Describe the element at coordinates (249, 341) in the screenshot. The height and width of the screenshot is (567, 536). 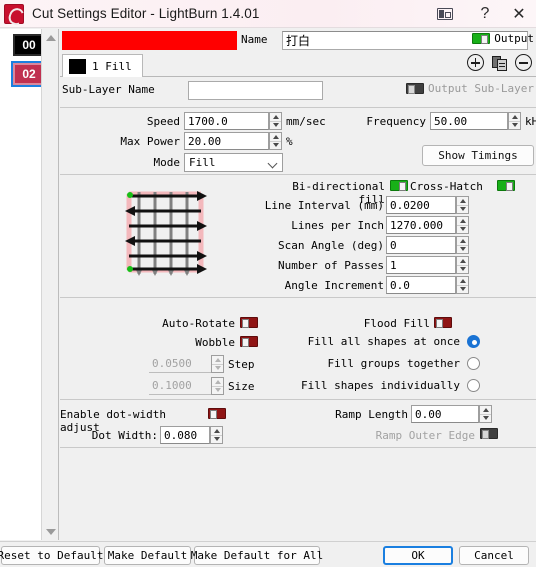
I see `wobble-toggle` at that location.